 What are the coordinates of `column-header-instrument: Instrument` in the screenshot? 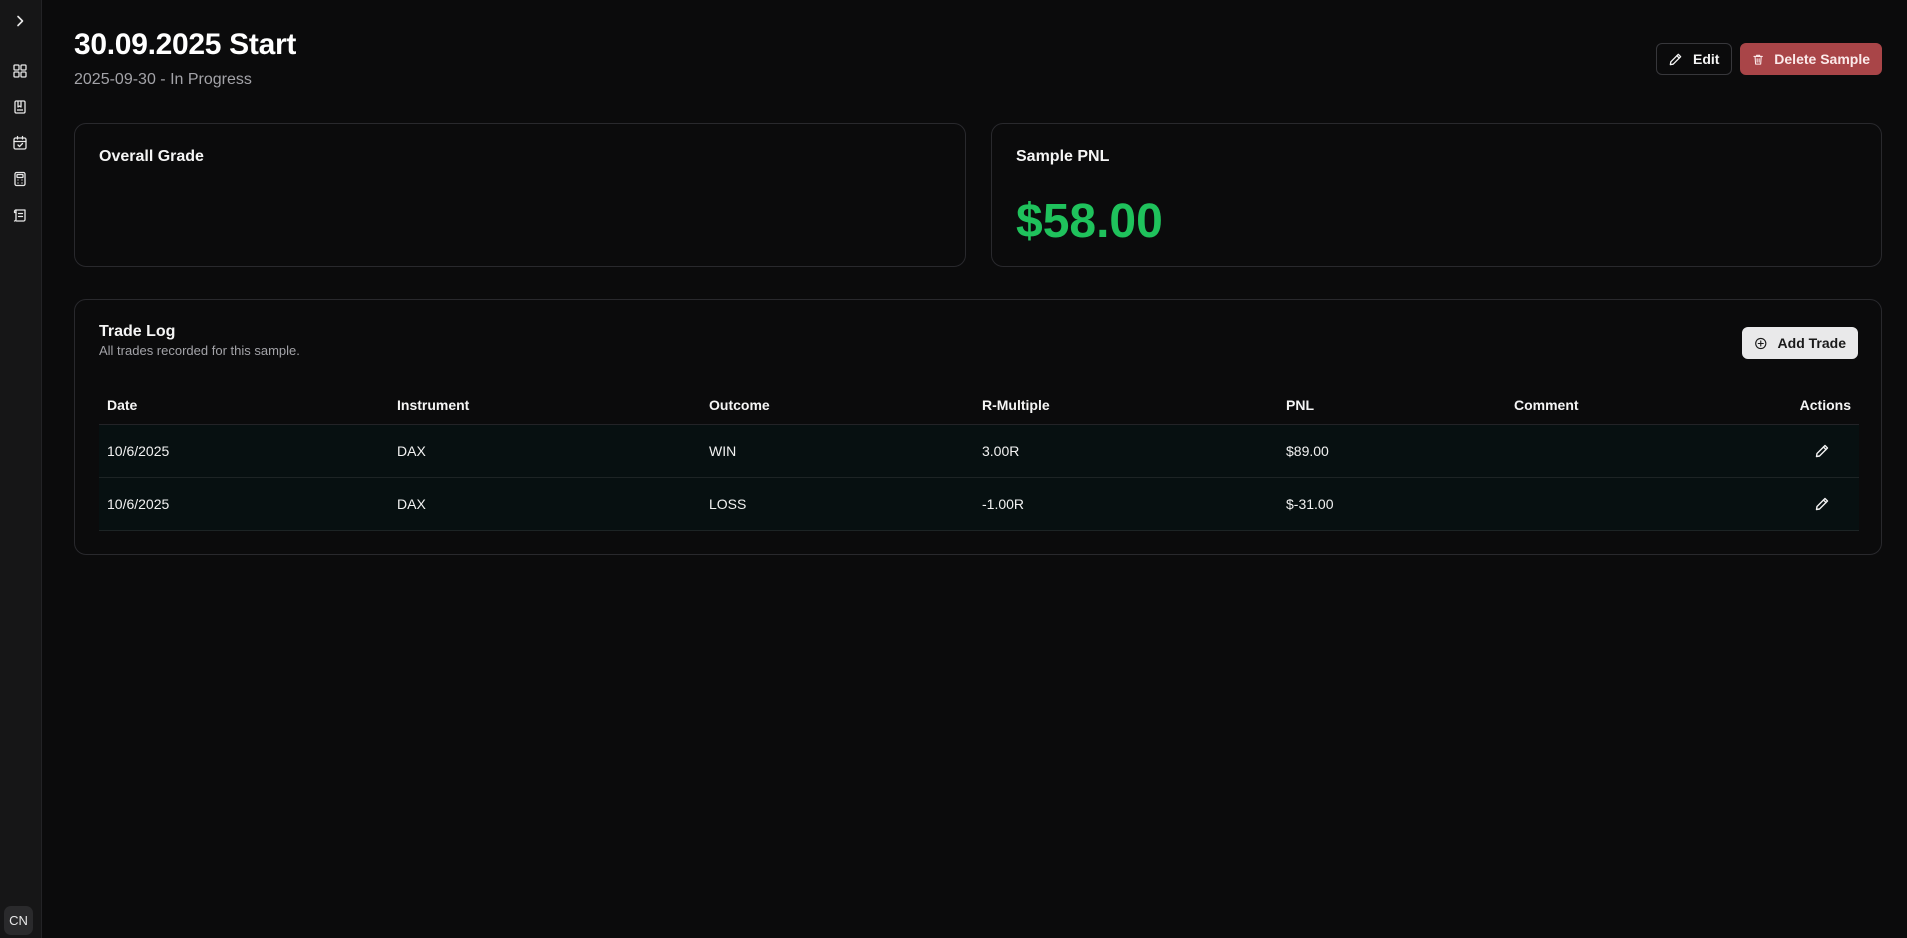 It's located at (433, 404).